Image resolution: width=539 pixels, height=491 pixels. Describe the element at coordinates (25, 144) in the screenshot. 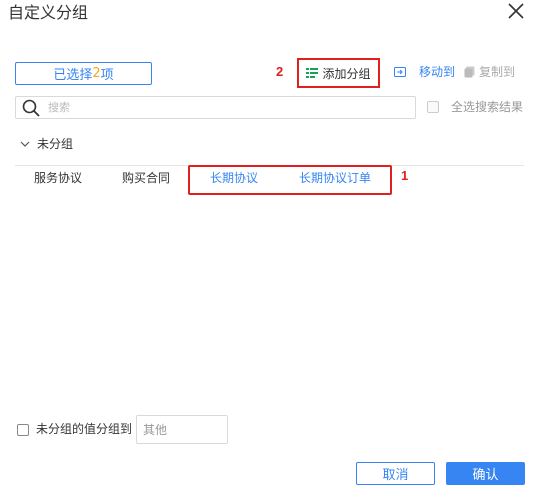

I see `chevron-down-icon` at that location.